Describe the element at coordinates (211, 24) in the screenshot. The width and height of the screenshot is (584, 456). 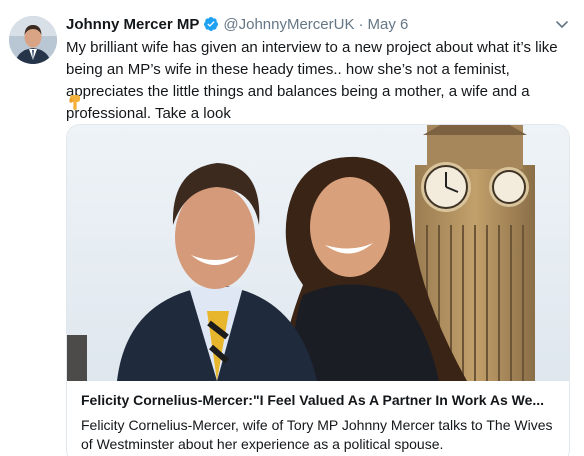
I see `verified-icon` at that location.